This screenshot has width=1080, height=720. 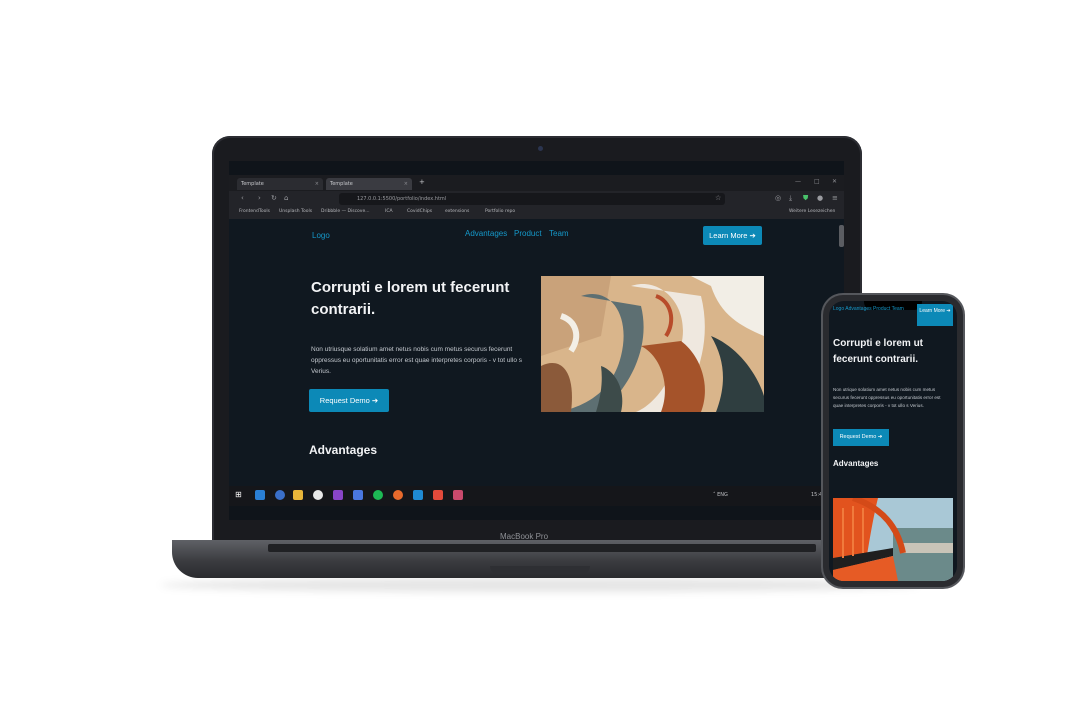 What do you see at coordinates (528, 233) in the screenshot?
I see `nav-link-product: Product` at bounding box center [528, 233].